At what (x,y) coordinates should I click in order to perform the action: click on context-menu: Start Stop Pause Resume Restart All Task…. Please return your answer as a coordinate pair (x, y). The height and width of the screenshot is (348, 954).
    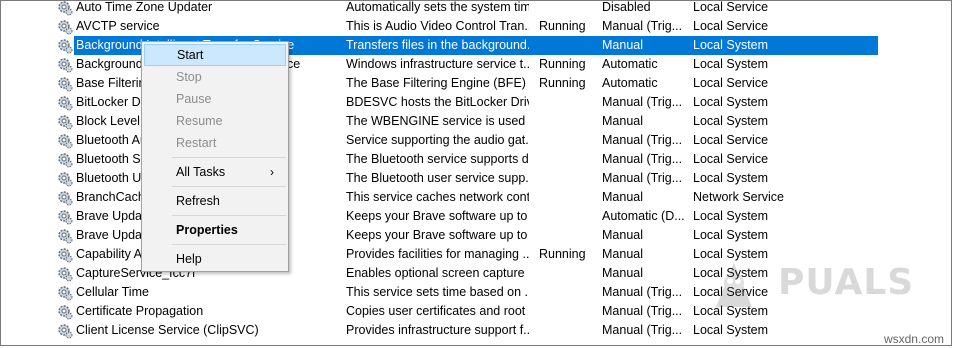
    Looking at the image, I should click on (215, 156).